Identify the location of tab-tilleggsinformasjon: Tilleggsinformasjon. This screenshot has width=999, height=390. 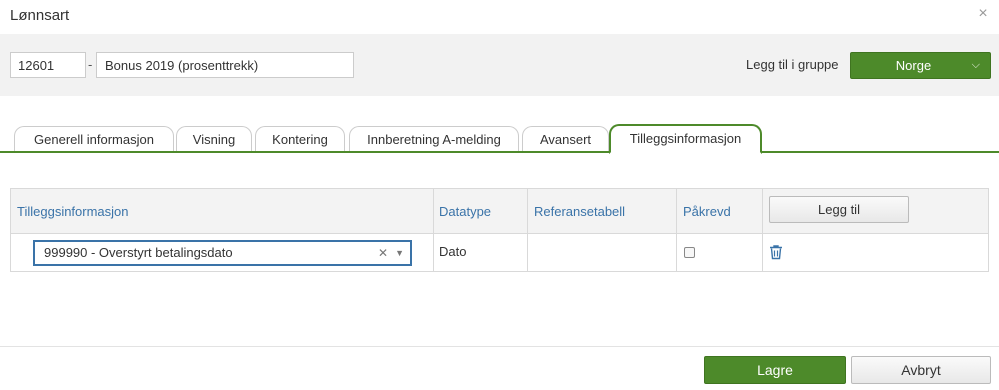
(685, 139).